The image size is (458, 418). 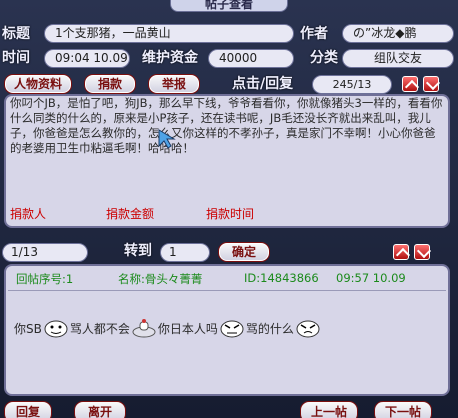 What do you see at coordinates (403, 409) in the screenshot?
I see `next-post-button: 下一帖` at bounding box center [403, 409].